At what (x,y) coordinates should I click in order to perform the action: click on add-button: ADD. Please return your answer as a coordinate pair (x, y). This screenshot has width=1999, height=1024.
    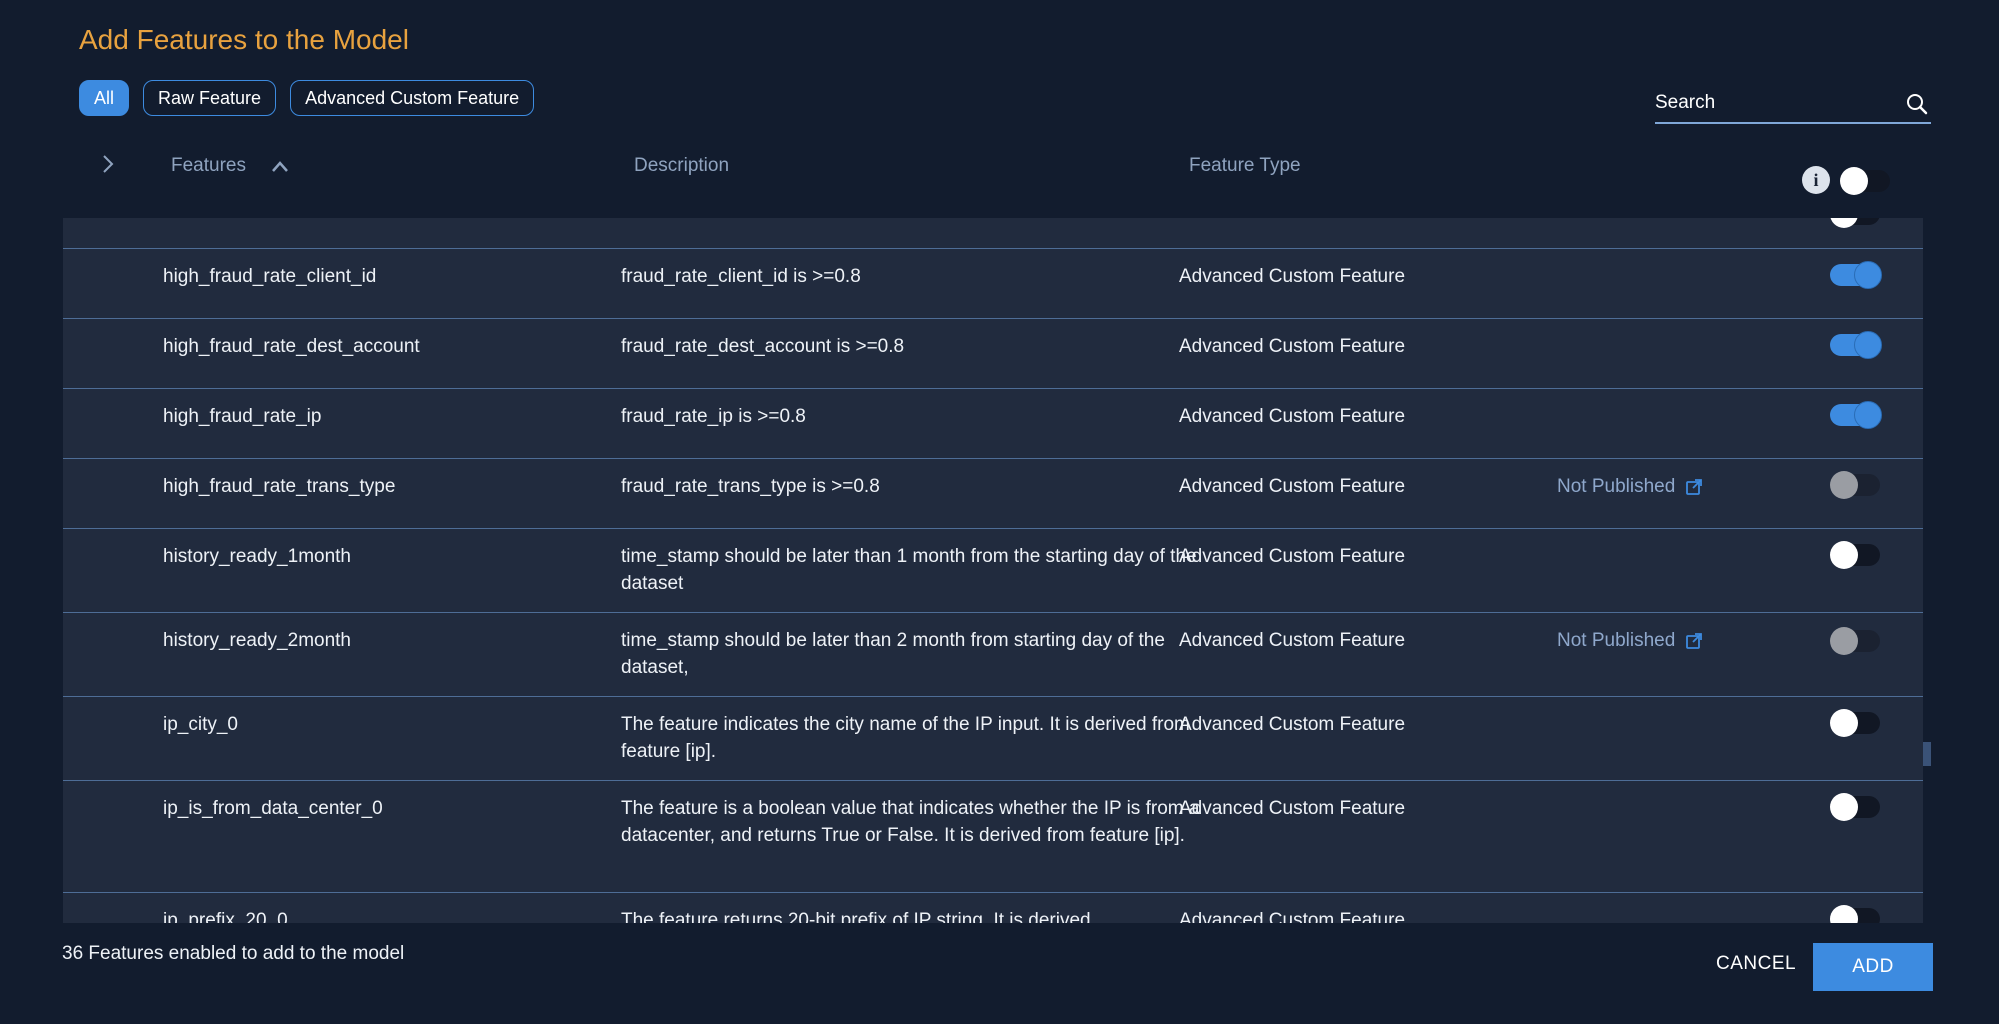
    Looking at the image, I should click on (1873, 967).